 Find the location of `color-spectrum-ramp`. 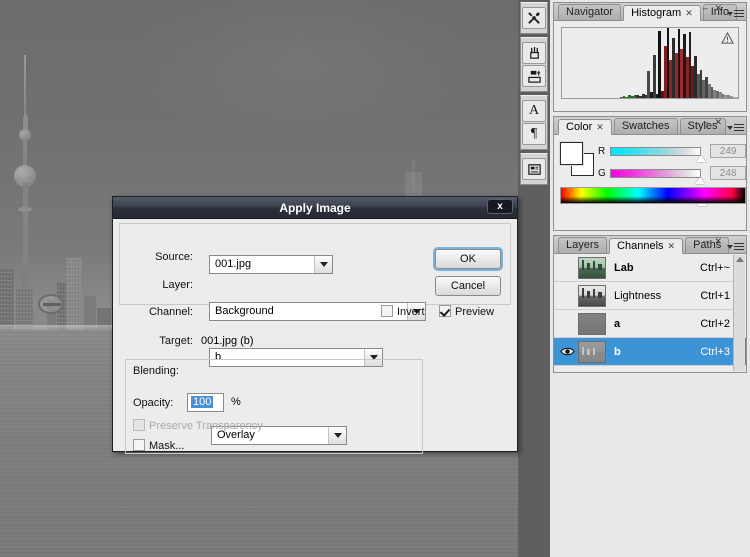

color-spectrum-ramp is located at coordinates (653, 195).